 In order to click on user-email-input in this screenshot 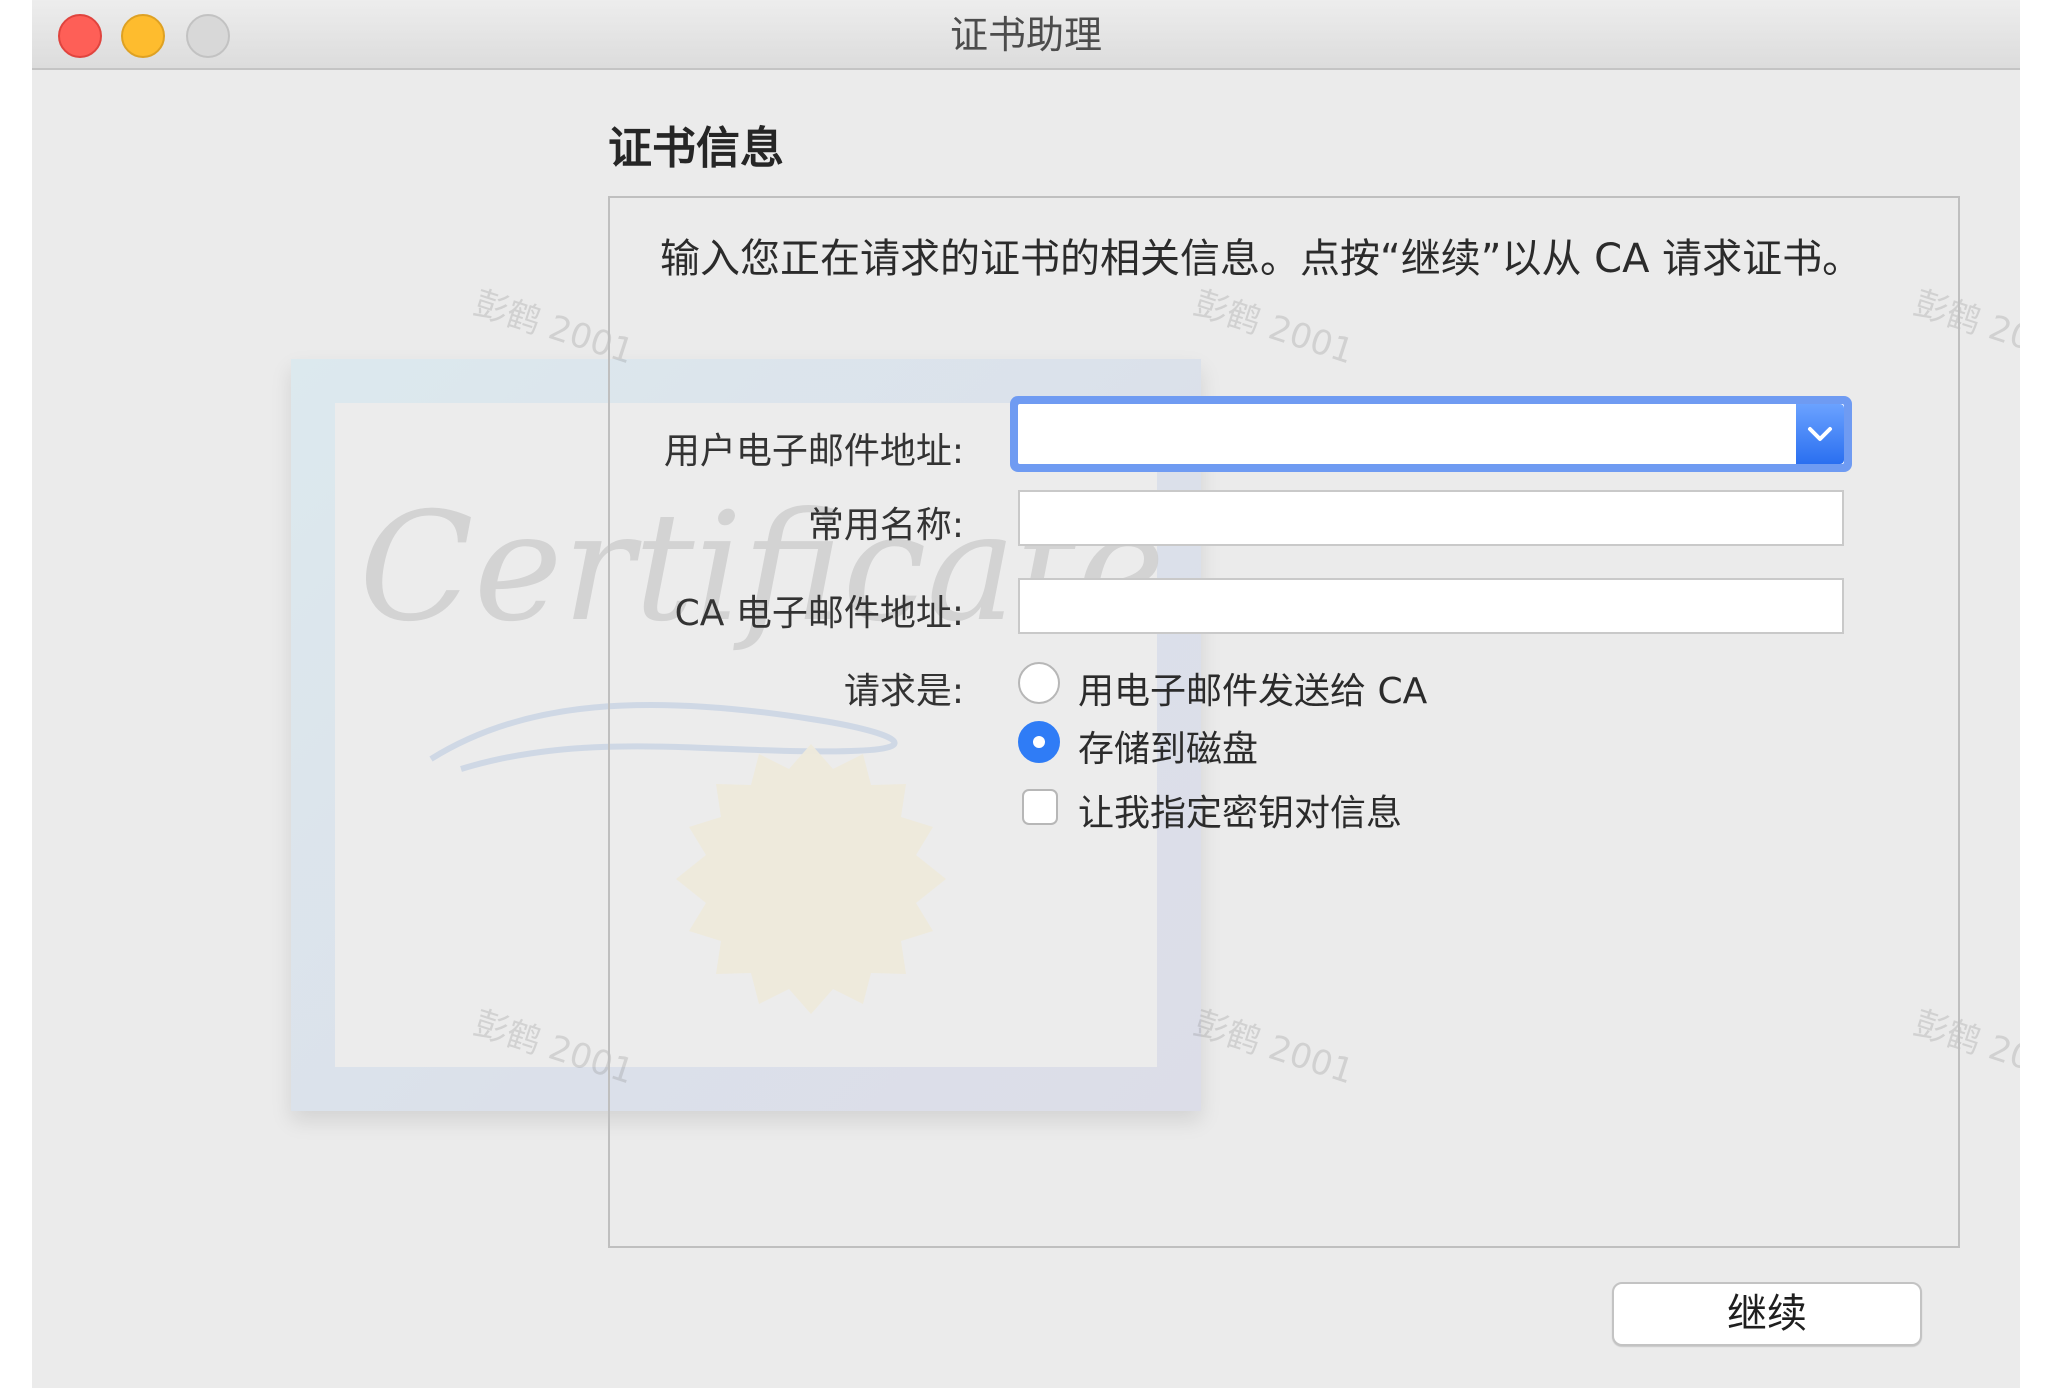, I will do `click(1431, 434)`.